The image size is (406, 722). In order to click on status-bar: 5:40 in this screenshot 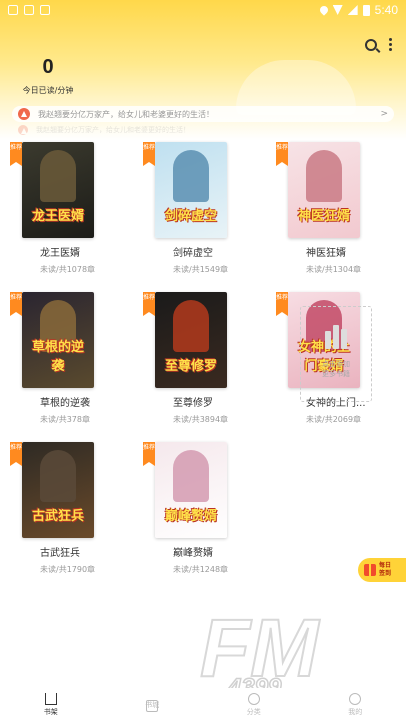, I will do `click(203, 10)`.